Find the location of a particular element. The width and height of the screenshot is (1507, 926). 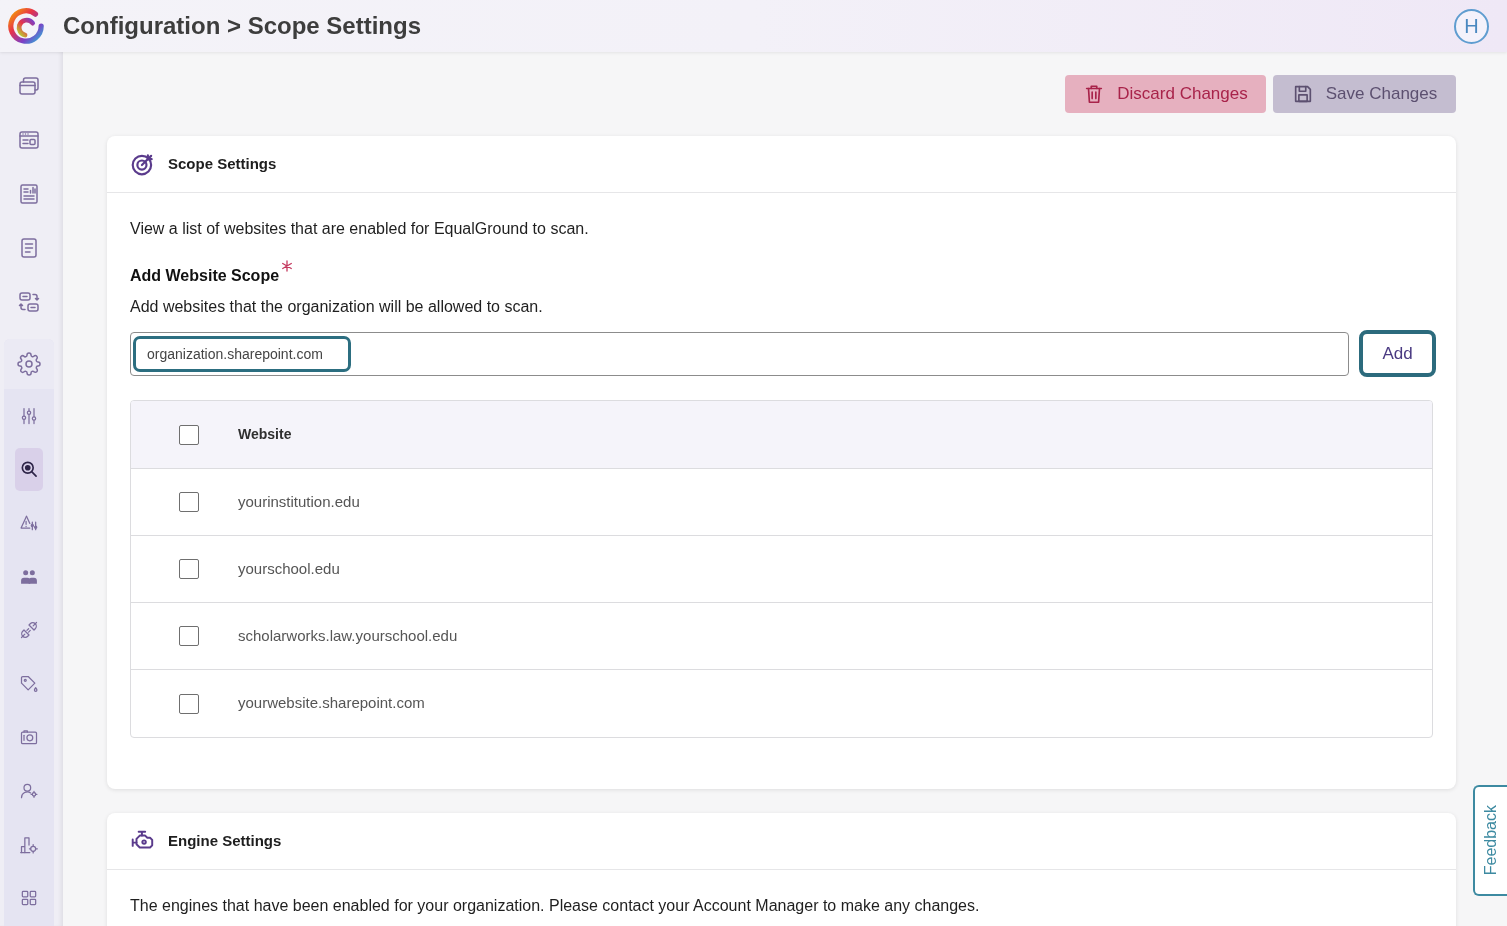

card-title: Scope Settings is located at coordinates (222, 163).